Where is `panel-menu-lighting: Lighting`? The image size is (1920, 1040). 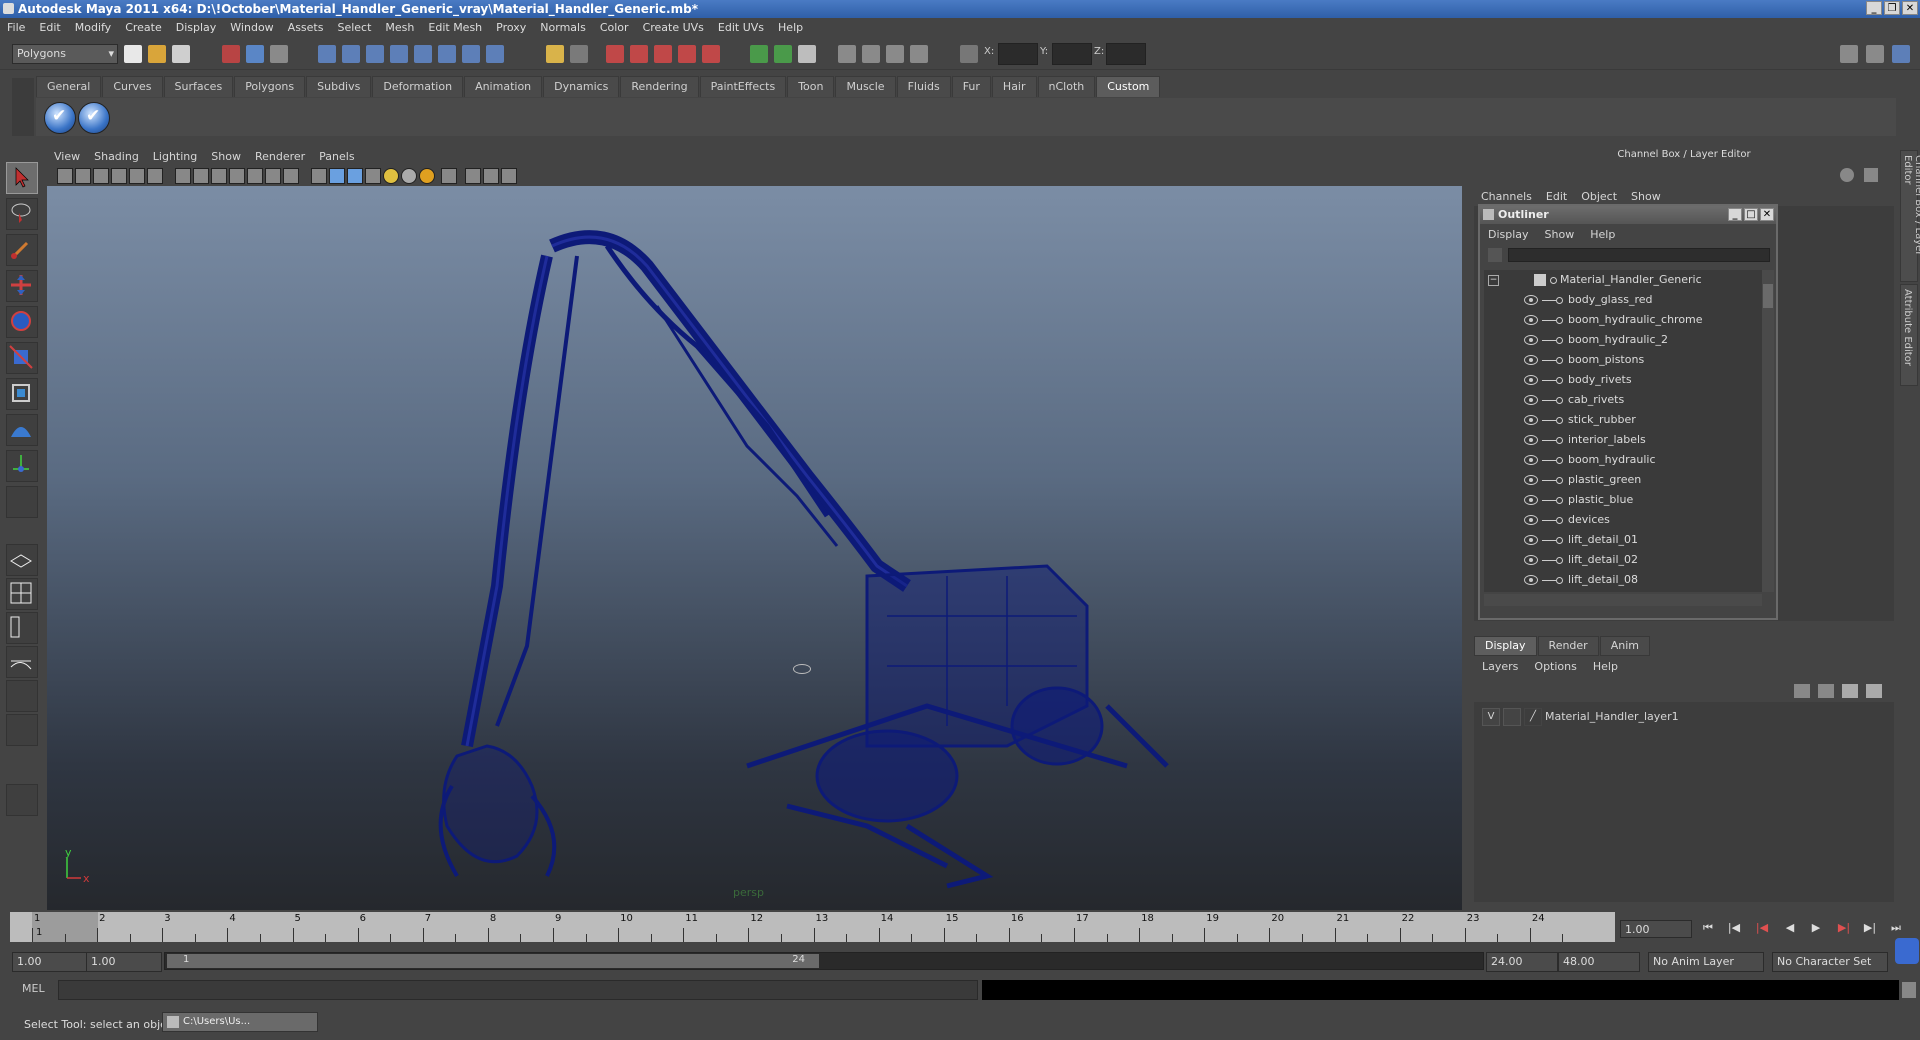
panel-menu-lighting: Lighting is located at coordinates (175, 157).